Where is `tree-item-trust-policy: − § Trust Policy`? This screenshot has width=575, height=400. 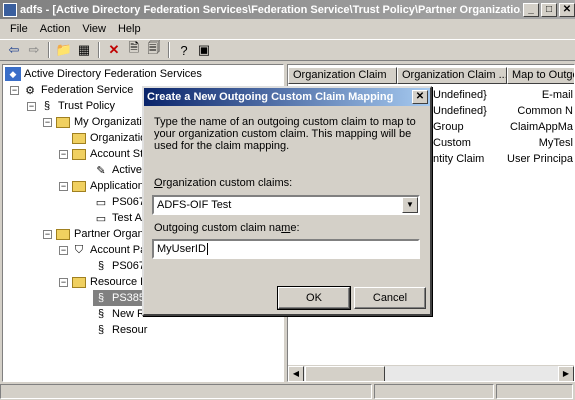 tree-item-trust-policy: − § Trust Policy is located at coordinates (71, 106).